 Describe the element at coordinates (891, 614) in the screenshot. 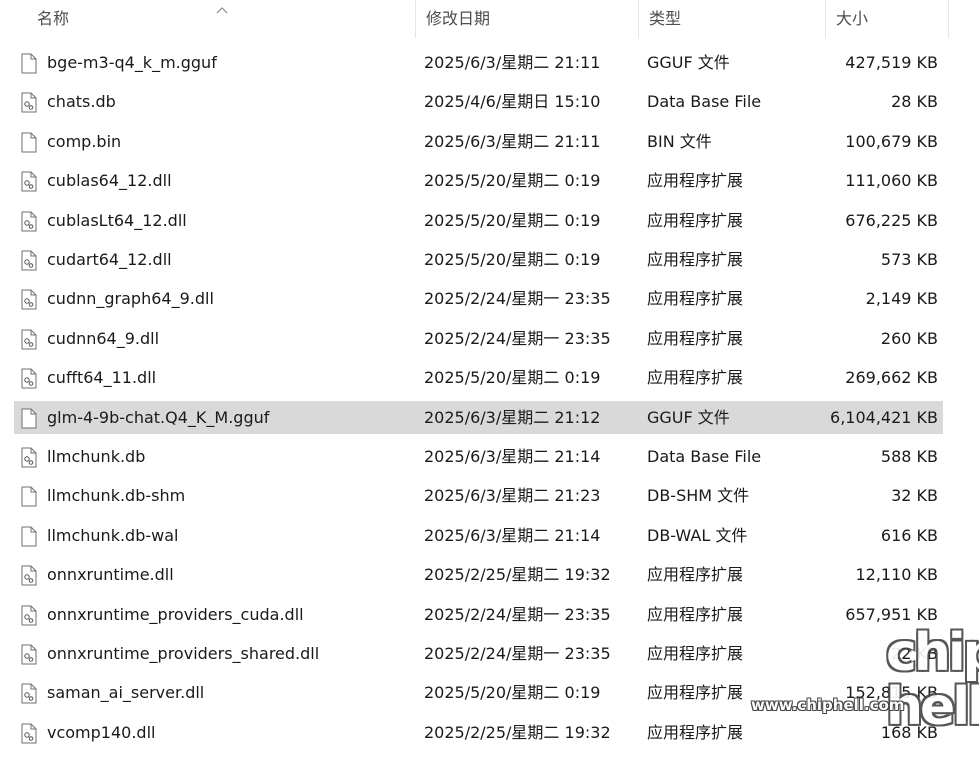

I see `file-size: 657,951 KB` at that location.